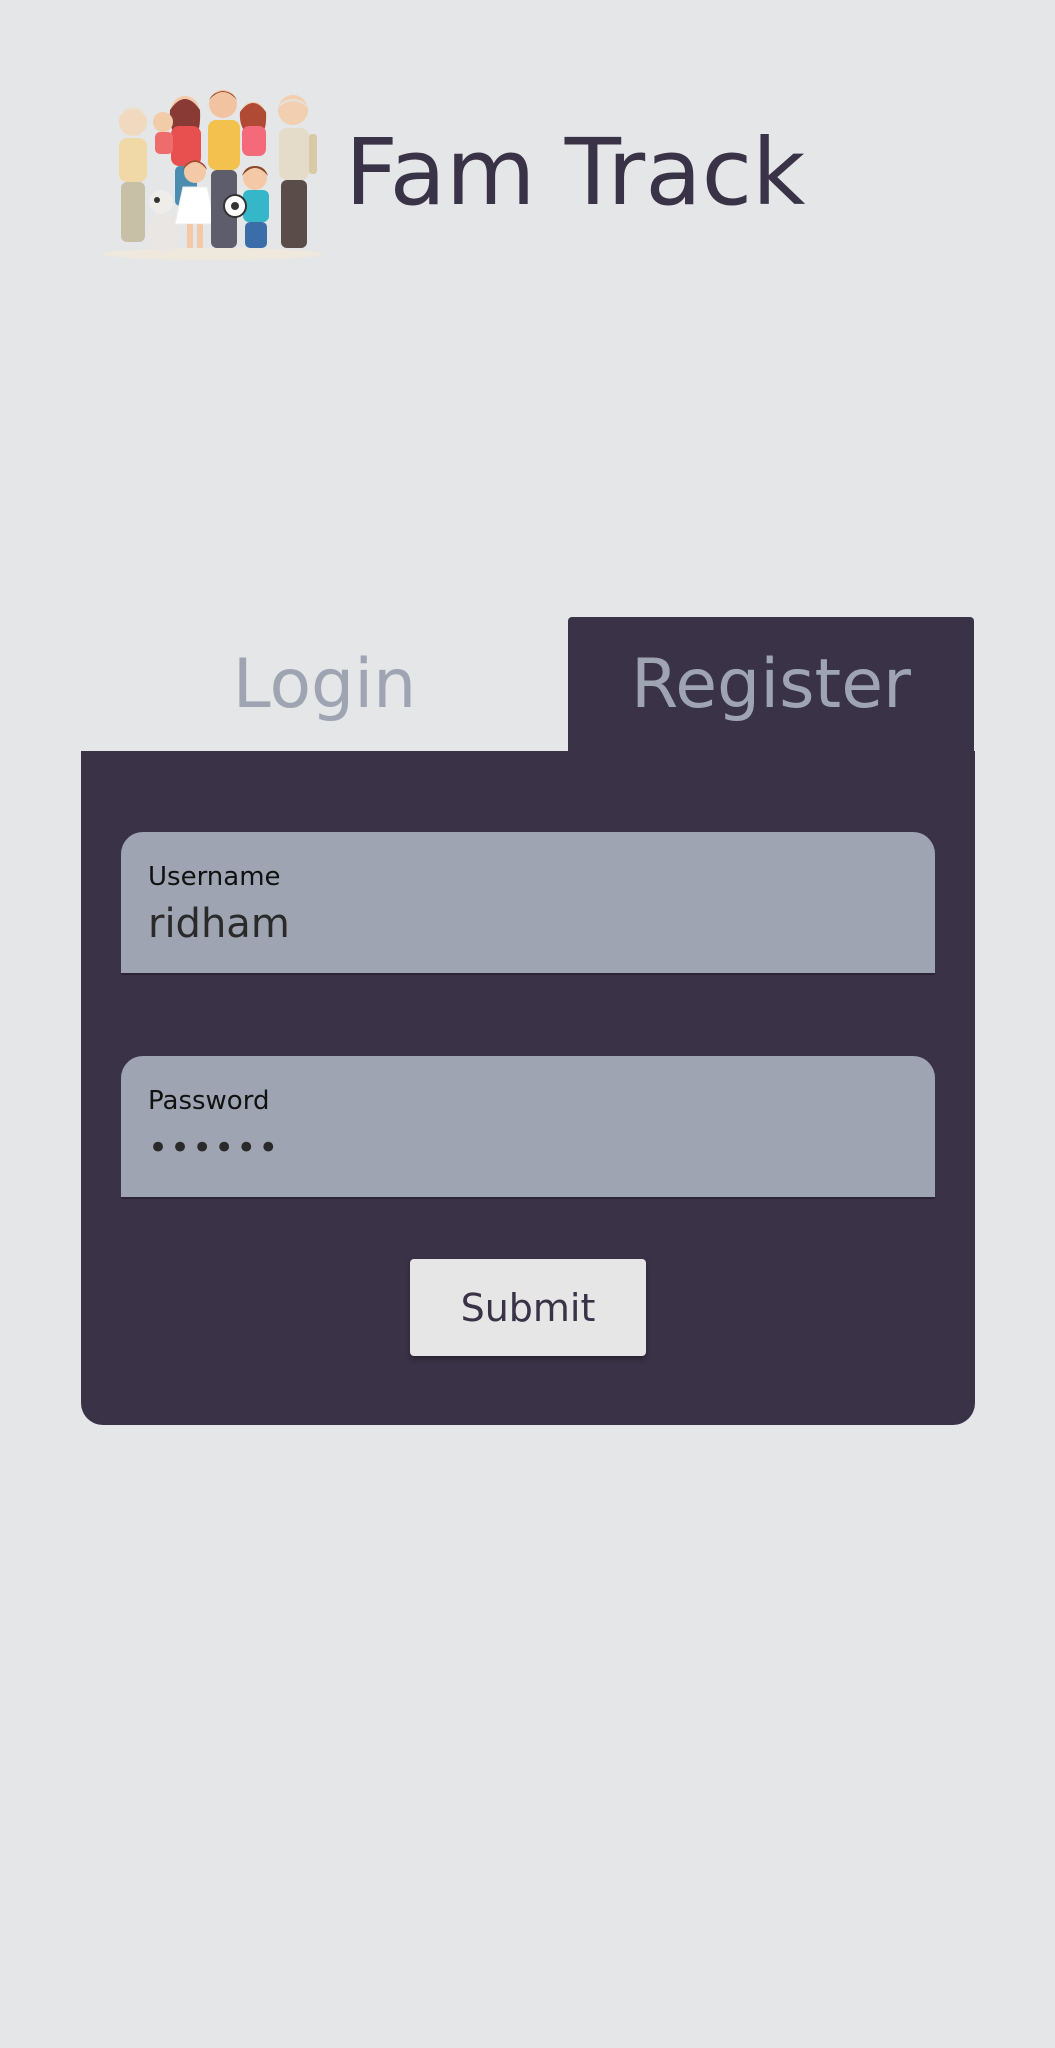 This screenshot has height=2048, width=1055. I want to click on password-field: Password, so click(528, 1127).